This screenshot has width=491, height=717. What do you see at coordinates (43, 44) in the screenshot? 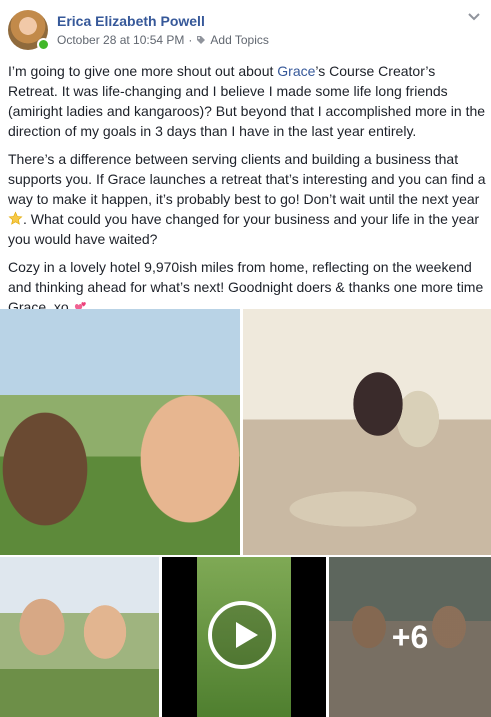
I see `online-status-indicator` at bounding box center [43, 44].